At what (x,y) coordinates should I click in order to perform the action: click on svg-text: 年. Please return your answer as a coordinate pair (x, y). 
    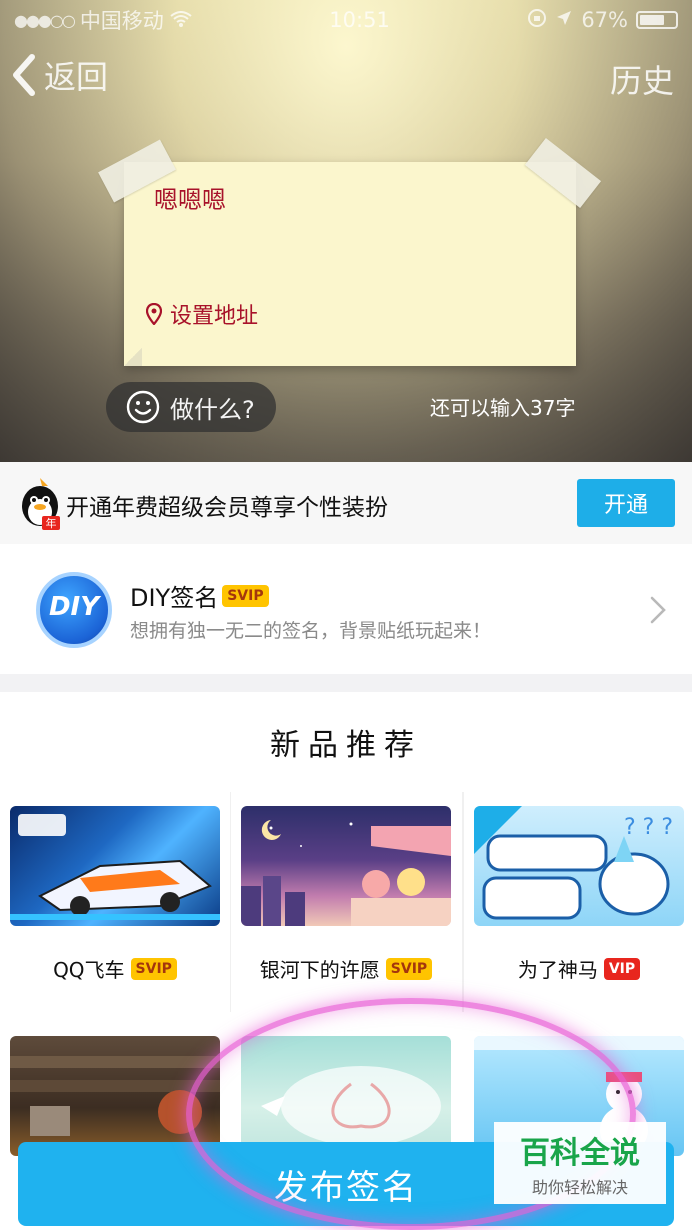
    Looking at the image, I should click on (51, 523).